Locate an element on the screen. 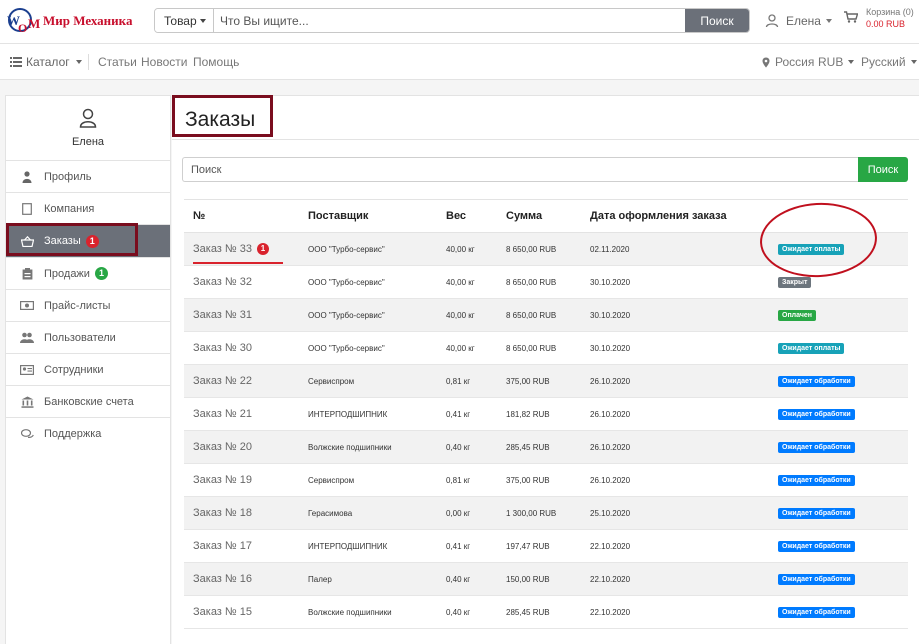 This screenshot has height=644, width=919. search-type-select: Товар is located at coordinates (184, 20).